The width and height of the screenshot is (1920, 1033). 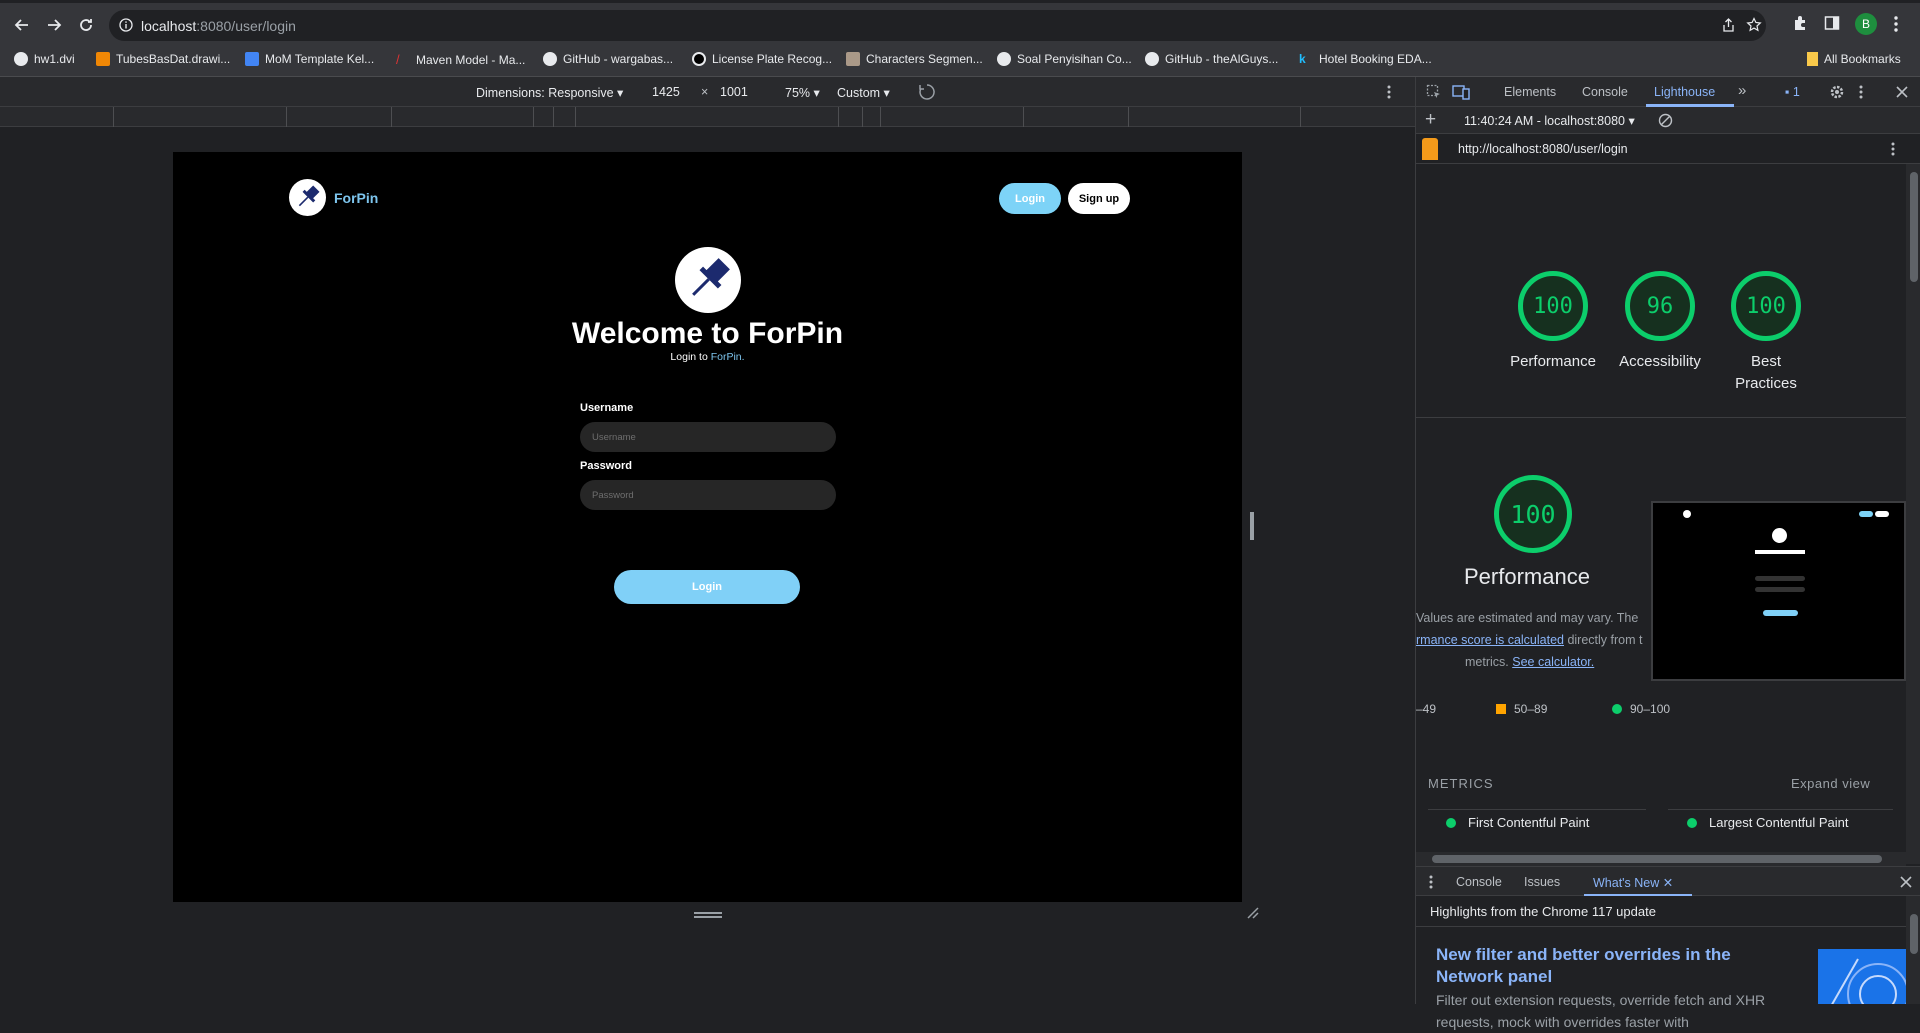 What do you see at coordinates (1684, 92) in the screenshot?
I see `tab-lighthouse: Lighthouse` at bounding box center [1684, 92].